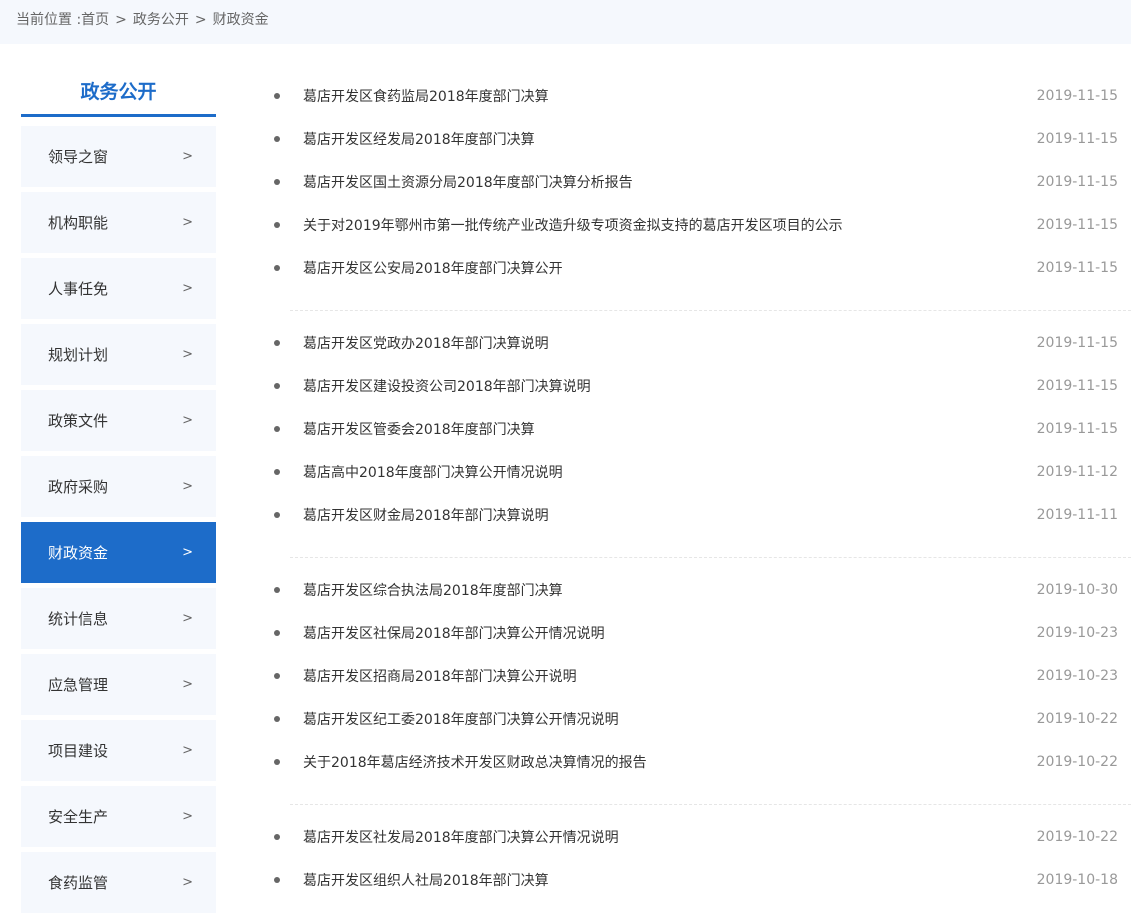  Describe the element at coordinates (161, 20) in the screenshot. I see `breadcrumb-link-gov-affairs: 政务公开` at that location.